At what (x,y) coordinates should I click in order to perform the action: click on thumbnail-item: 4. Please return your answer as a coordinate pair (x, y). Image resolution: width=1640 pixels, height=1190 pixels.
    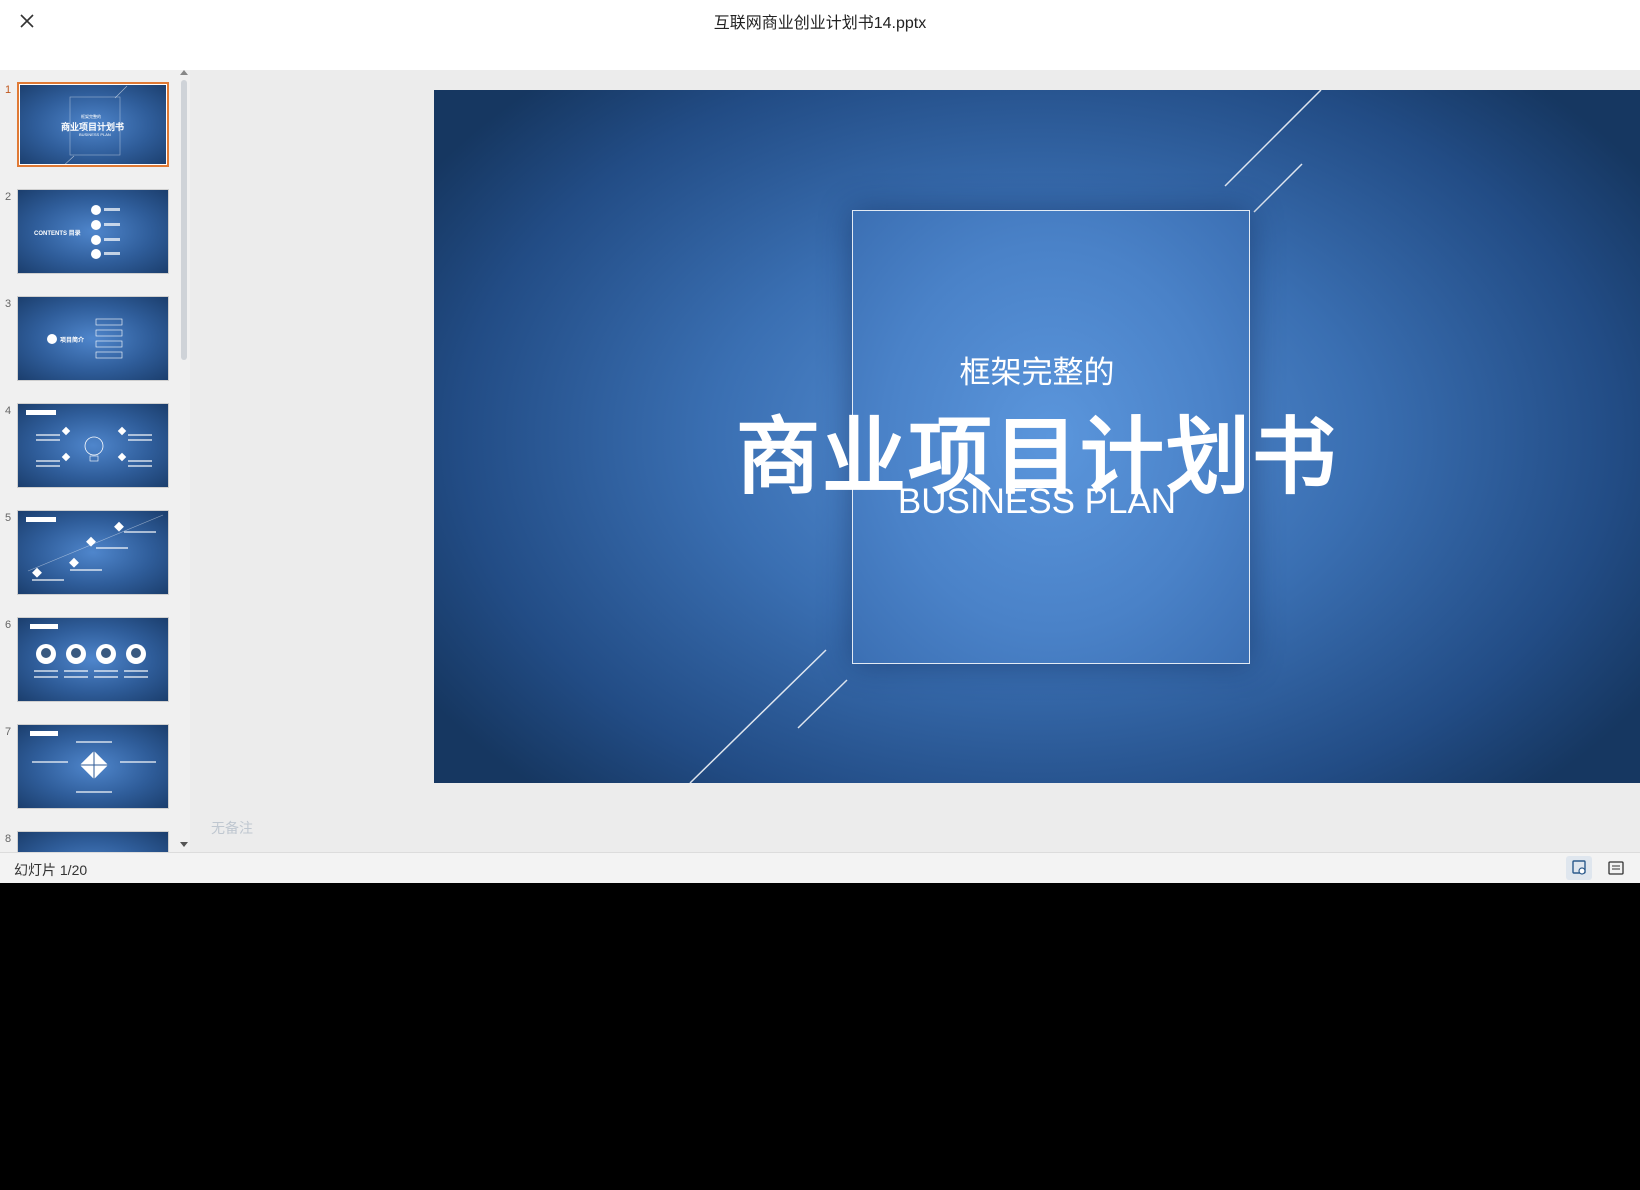
    Looking at the image, I should click on (87, 448).